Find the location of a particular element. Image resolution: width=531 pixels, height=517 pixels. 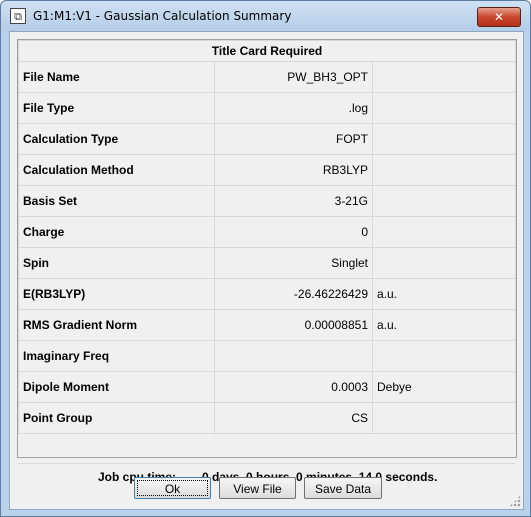

table-row: Dipole Moment 0.0003 Debye is located at coordinates (267, 387).